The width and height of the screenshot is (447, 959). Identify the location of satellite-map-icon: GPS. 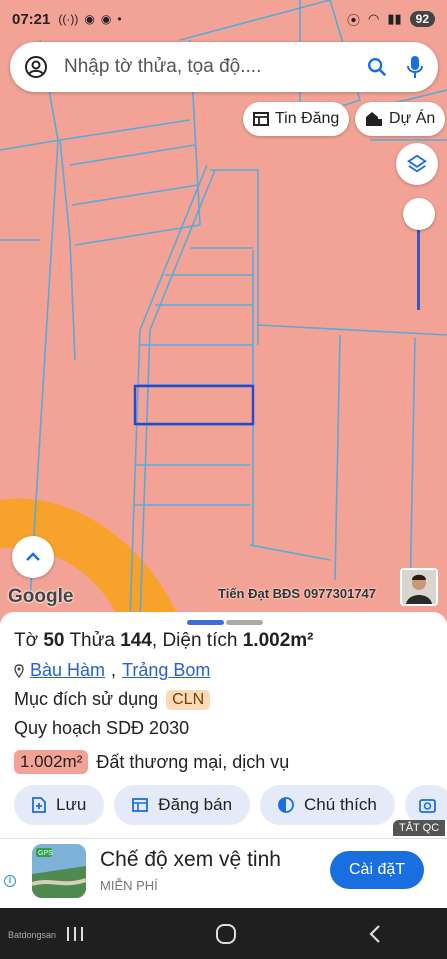
(59, 871).